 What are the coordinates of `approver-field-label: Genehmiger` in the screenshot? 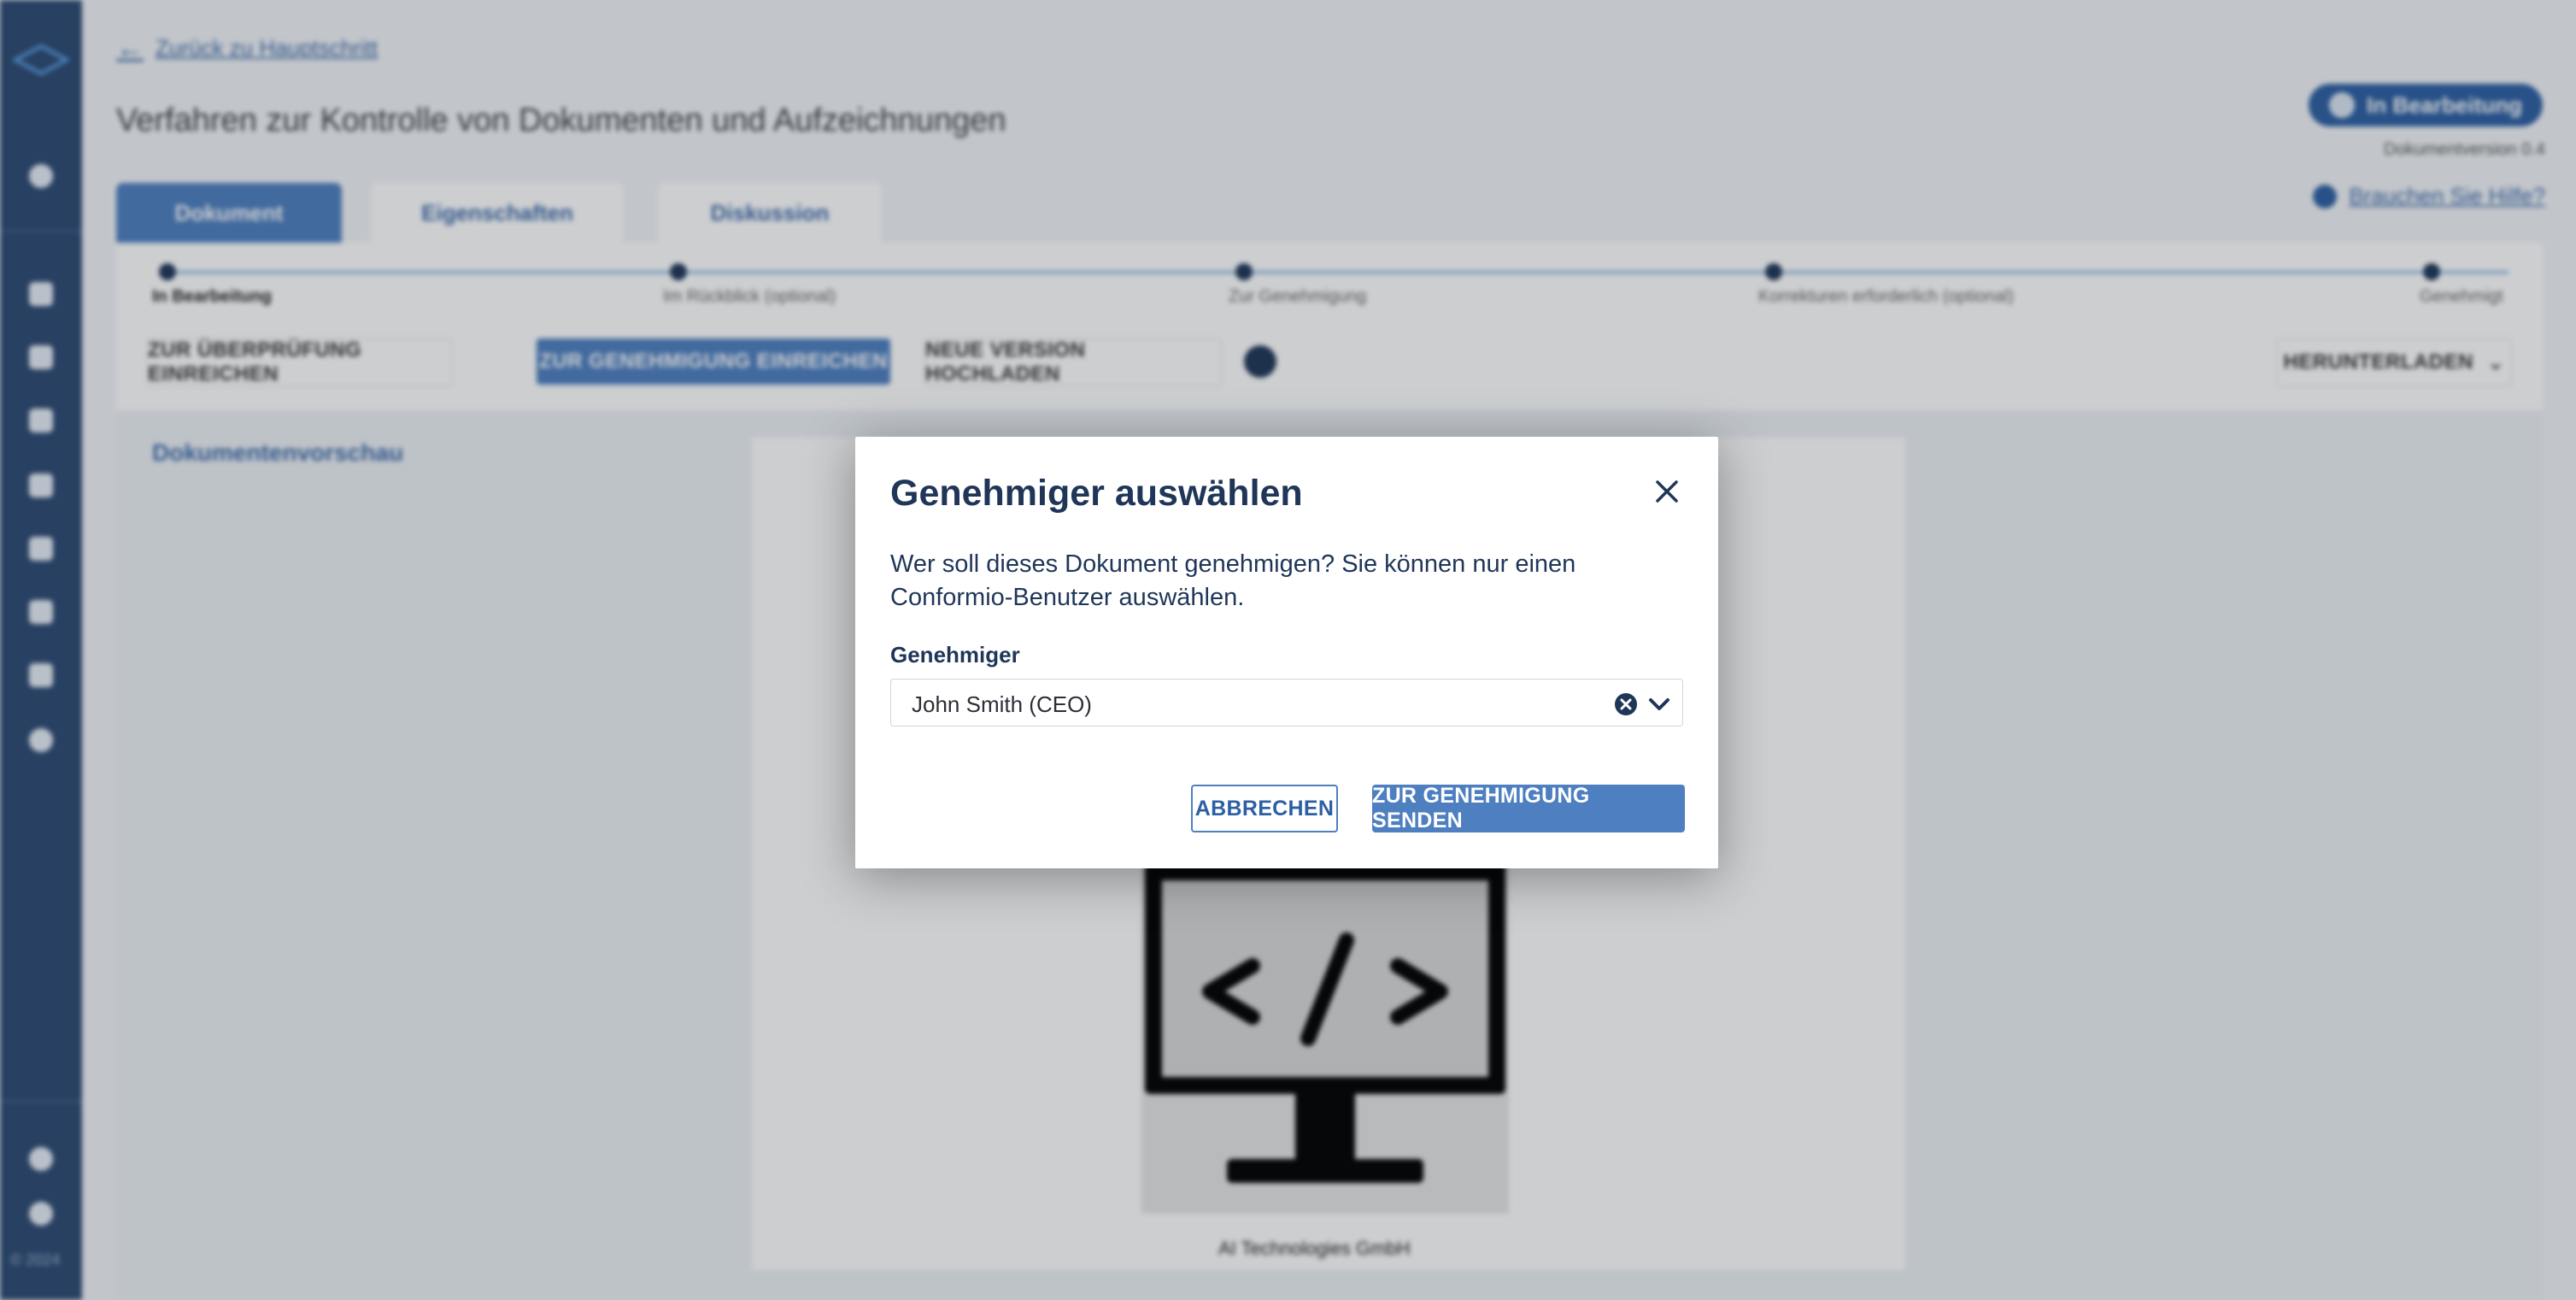 It's located at (955, 655).